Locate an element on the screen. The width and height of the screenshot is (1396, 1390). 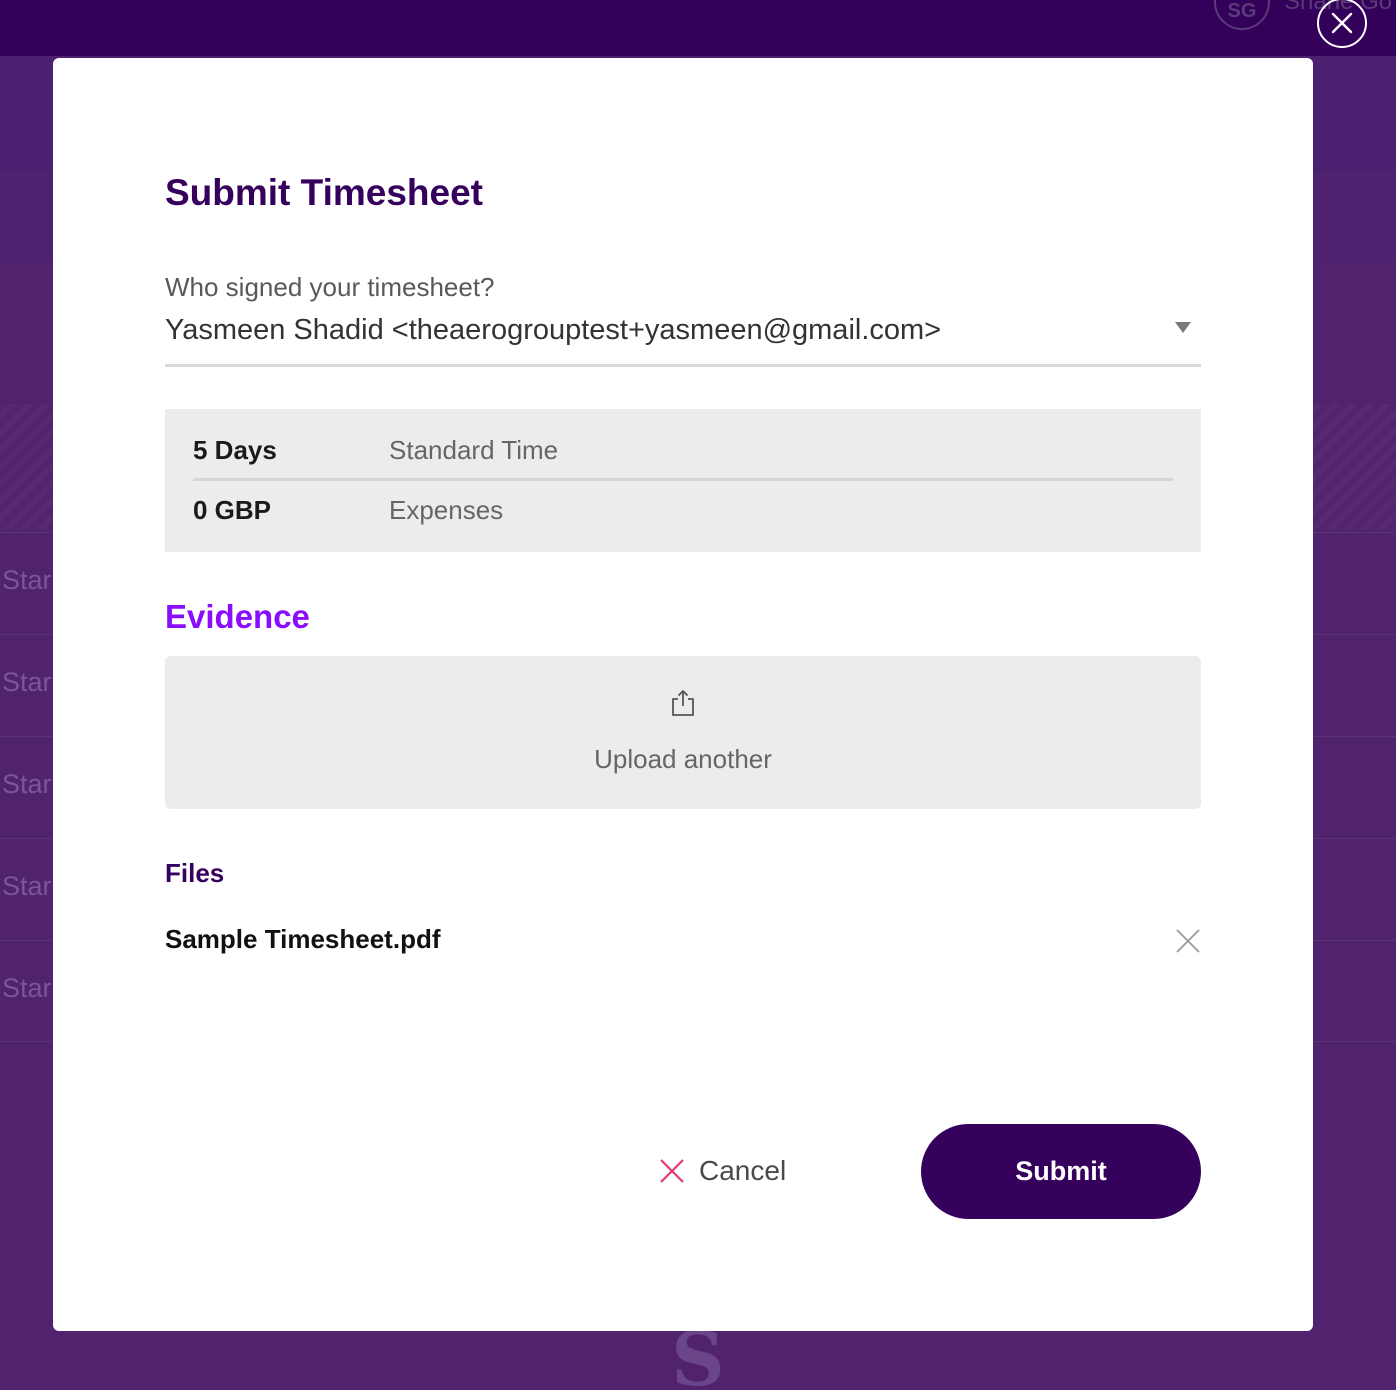
share-upload-icon is located at coordinates (683, 703).